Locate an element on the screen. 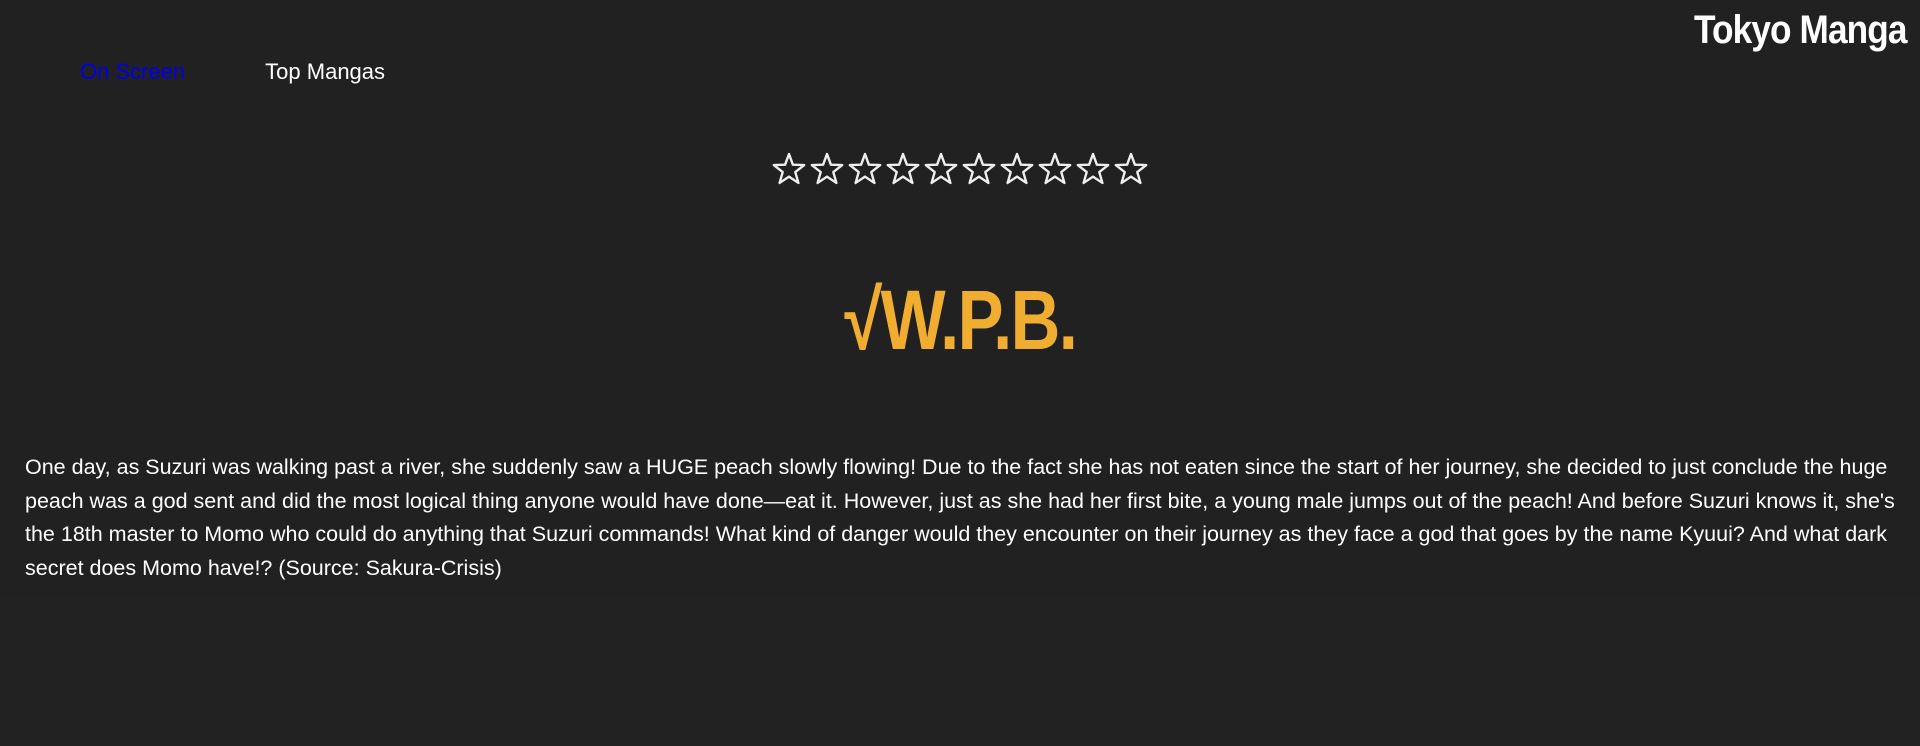 The height and width of the screenshot is (746, 1920). nav-link-on-screen: On Screen is located at coordinates (132, 72).